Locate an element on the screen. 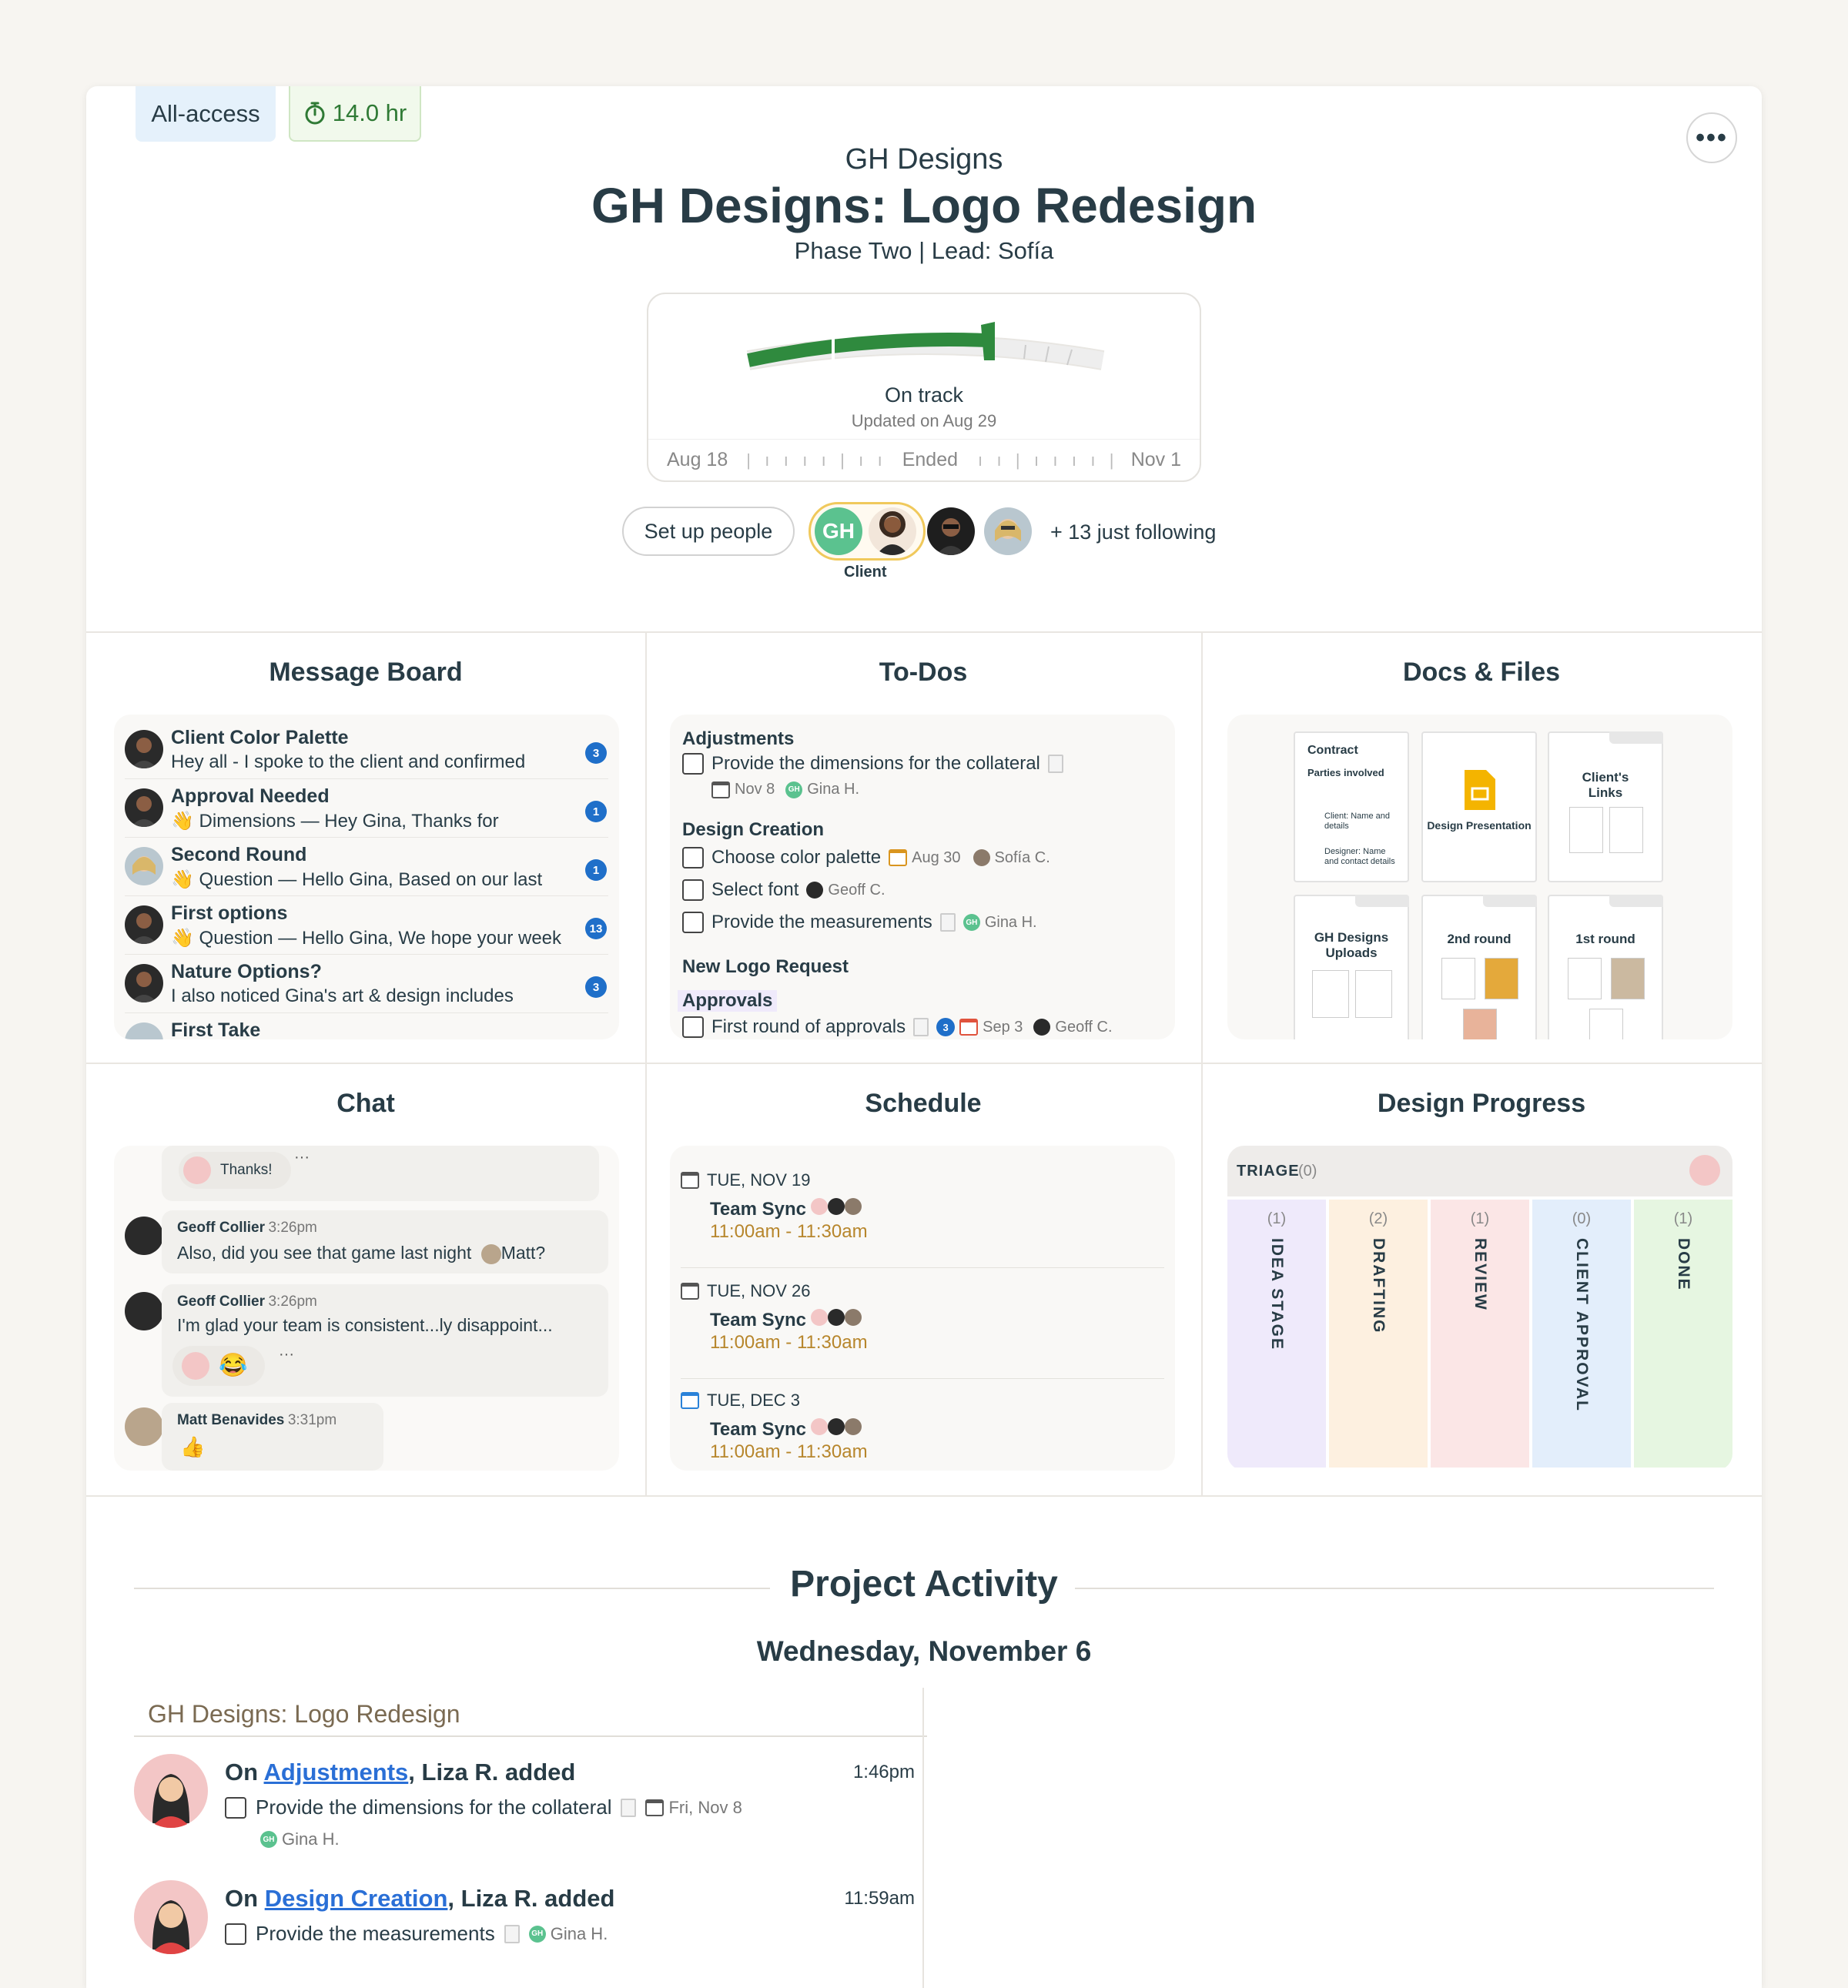  todo-list-heading: New Logo Request is located at coordinates (765, 967).